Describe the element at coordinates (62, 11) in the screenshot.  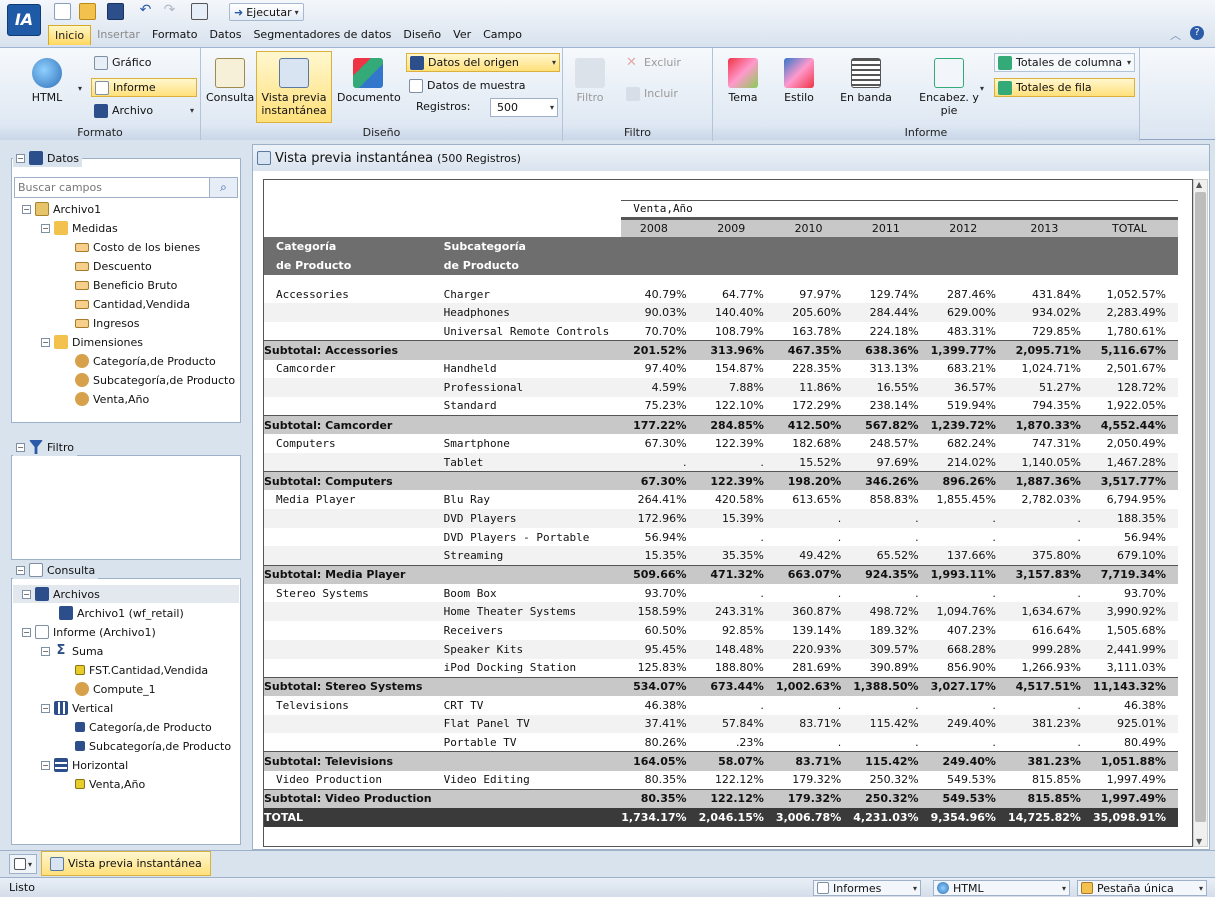
I see `new-icon` at that location.